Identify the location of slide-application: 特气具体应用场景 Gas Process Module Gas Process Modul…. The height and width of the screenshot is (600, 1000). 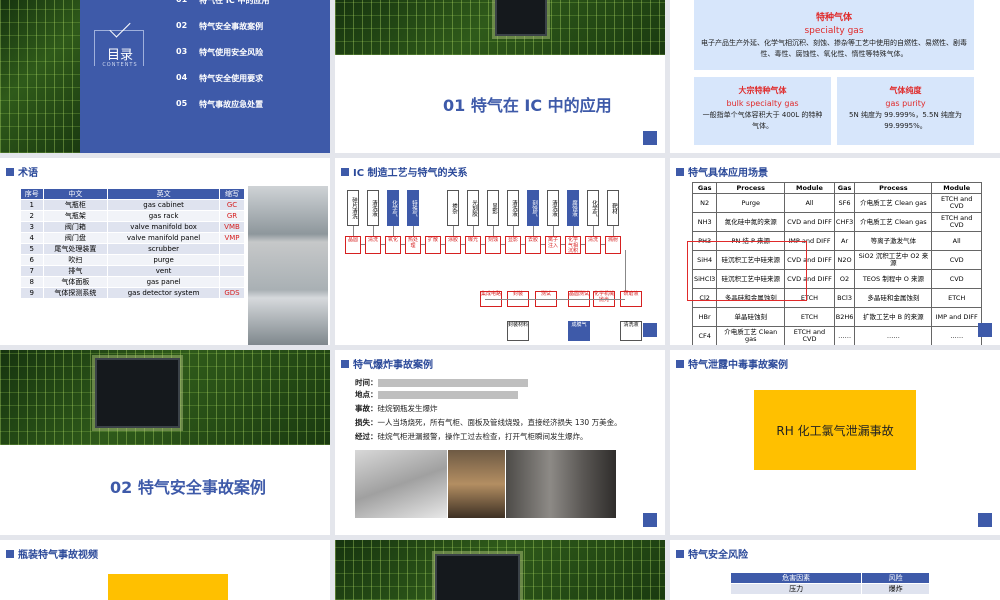
(835, 251).